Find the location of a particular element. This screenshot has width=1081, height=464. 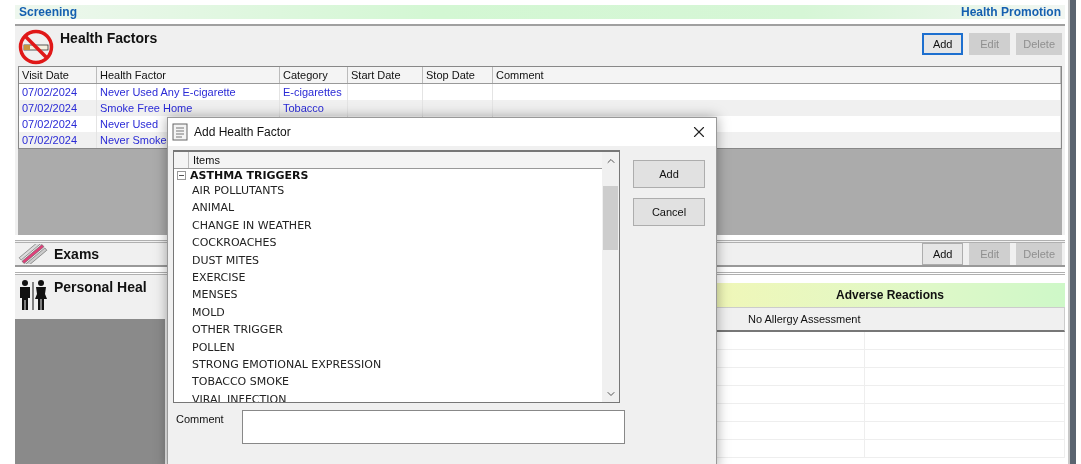

tree-item: MENSES is located at coordinates (388, 295).